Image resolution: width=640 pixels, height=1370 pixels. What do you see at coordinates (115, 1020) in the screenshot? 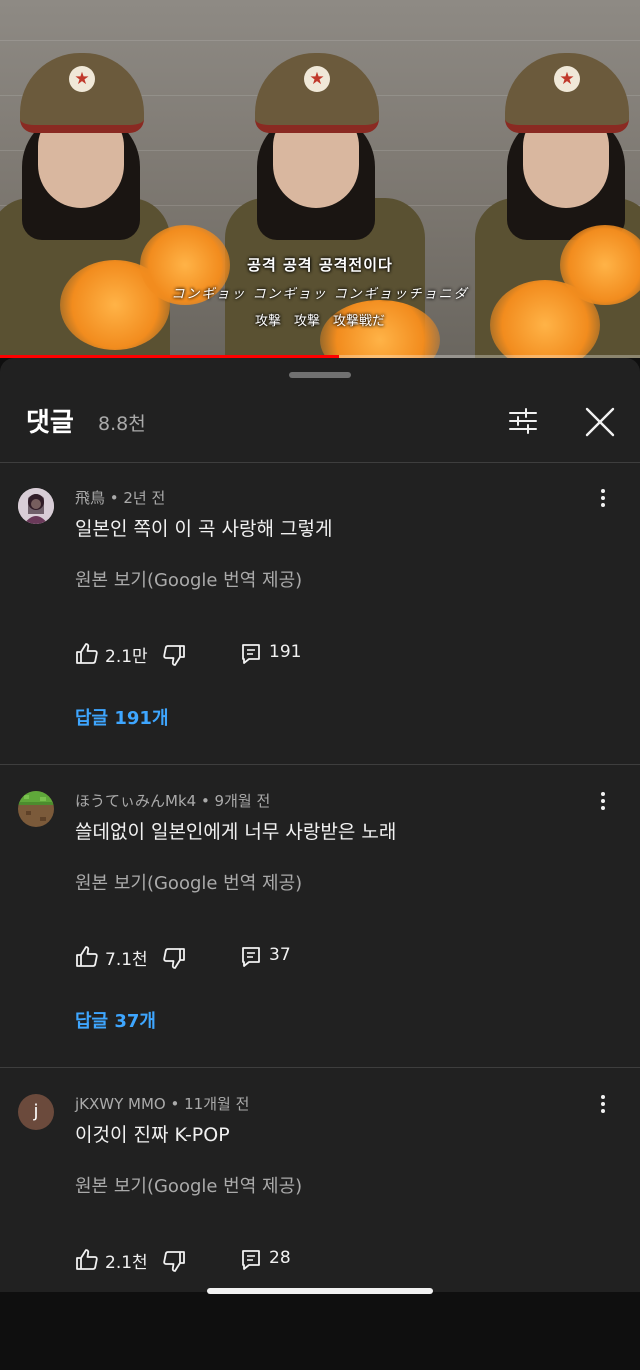
I see `view-replies-button: 답글 37개` at bounding box center [115, 1020].